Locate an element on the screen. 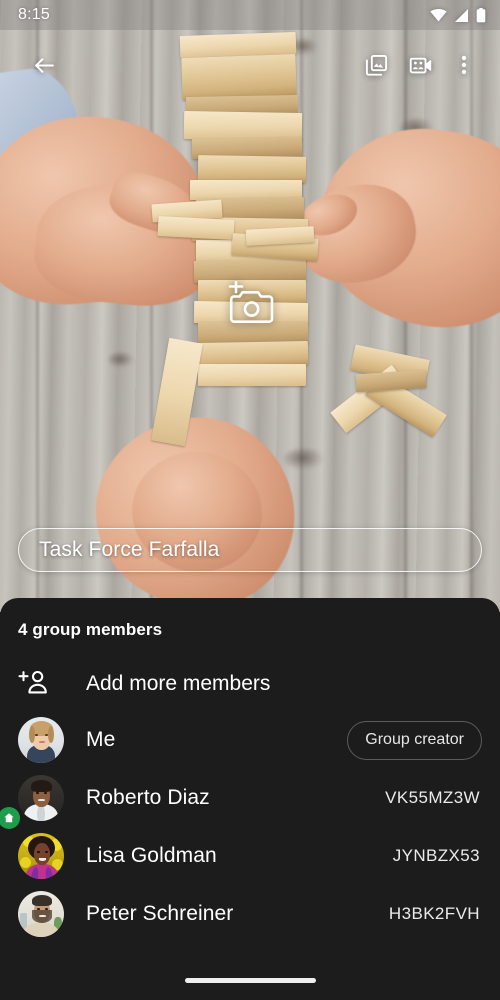 Image resolution: width=500 pixels, height=1000 pixels. group-video-call-icon is located at coordinates (420, 65).